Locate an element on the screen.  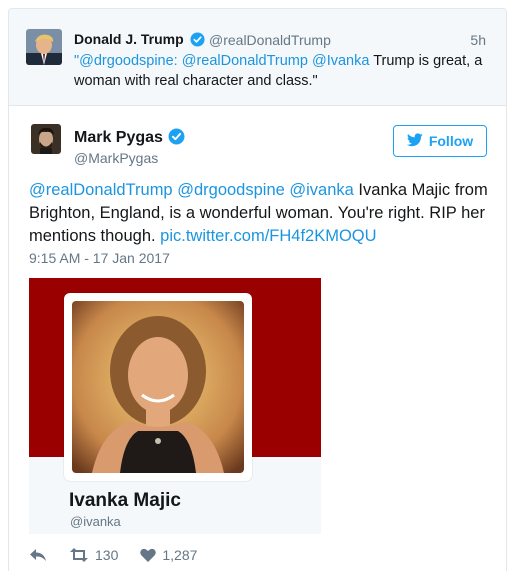
author-handle: @MarkPygas is located at coordinates (116, 158).